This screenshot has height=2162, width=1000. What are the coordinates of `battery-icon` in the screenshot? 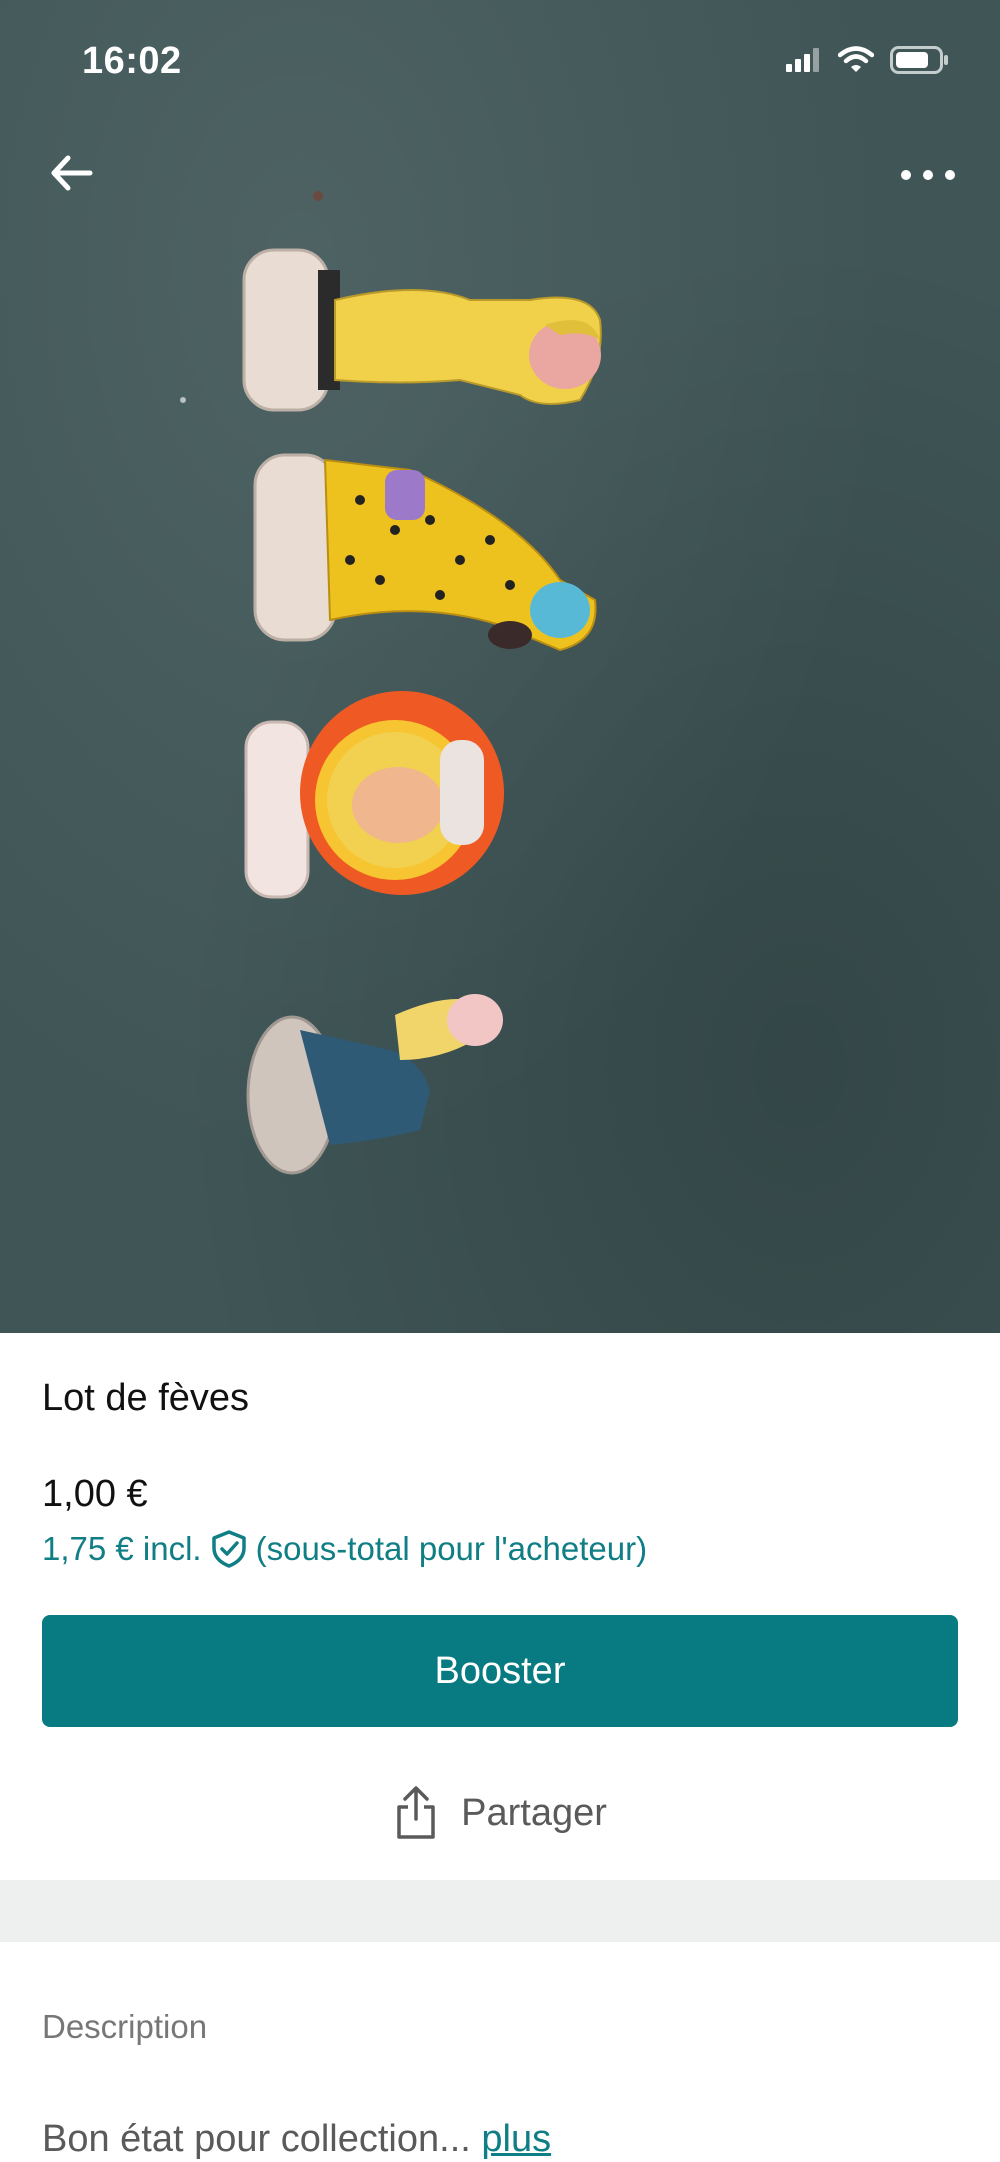 It's located at (919, 60).